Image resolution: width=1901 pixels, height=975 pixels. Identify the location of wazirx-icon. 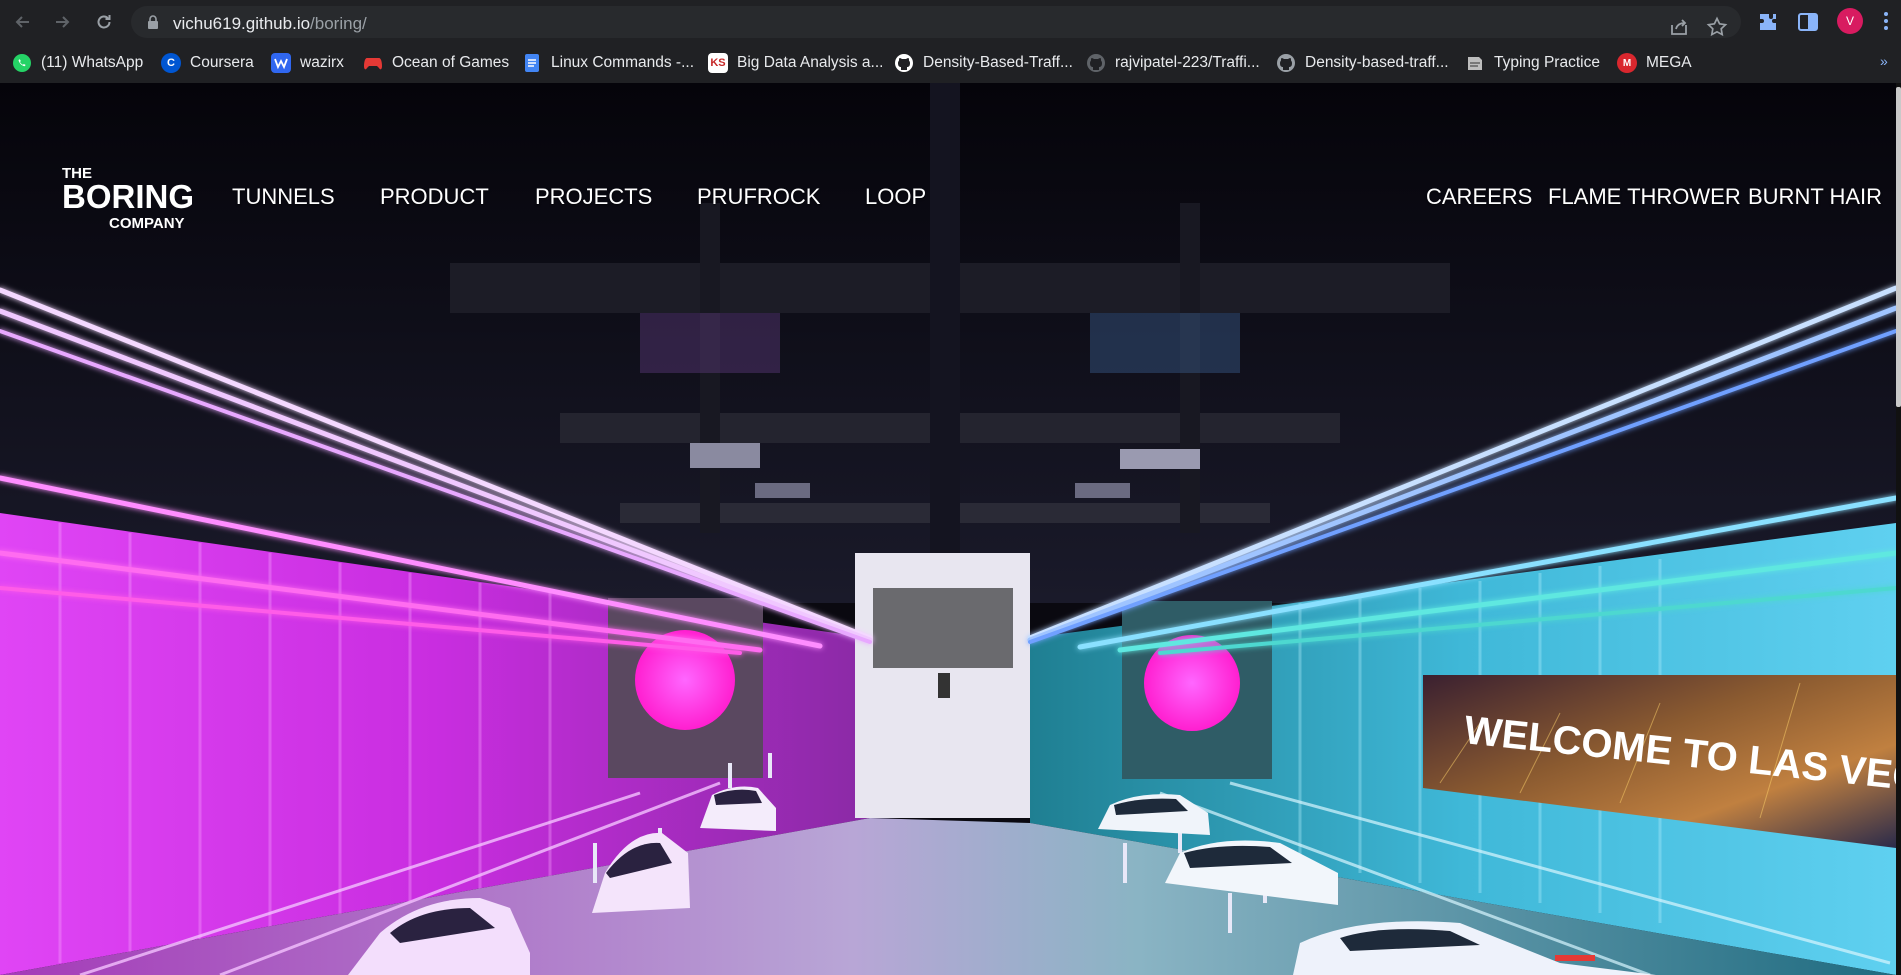
(281, 63).